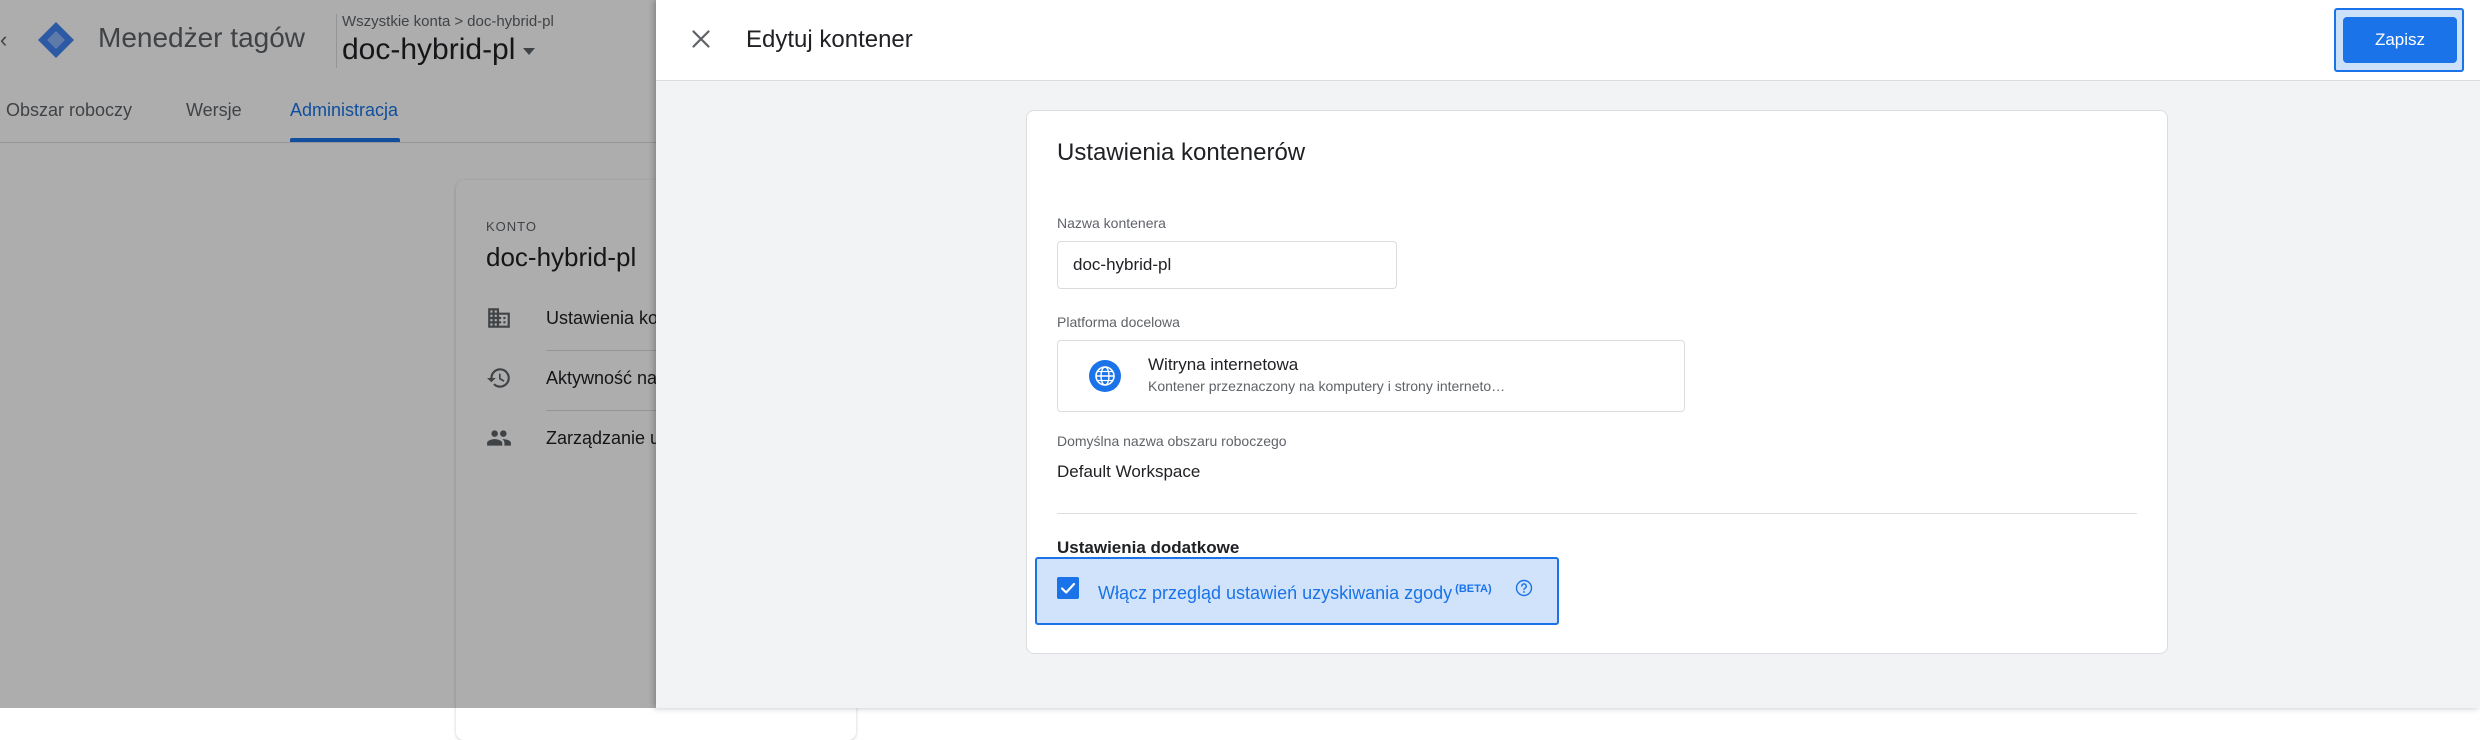 The height and width of the screenshot is (740, 2480). I want to click on container-name-input, so click(1227, 265).